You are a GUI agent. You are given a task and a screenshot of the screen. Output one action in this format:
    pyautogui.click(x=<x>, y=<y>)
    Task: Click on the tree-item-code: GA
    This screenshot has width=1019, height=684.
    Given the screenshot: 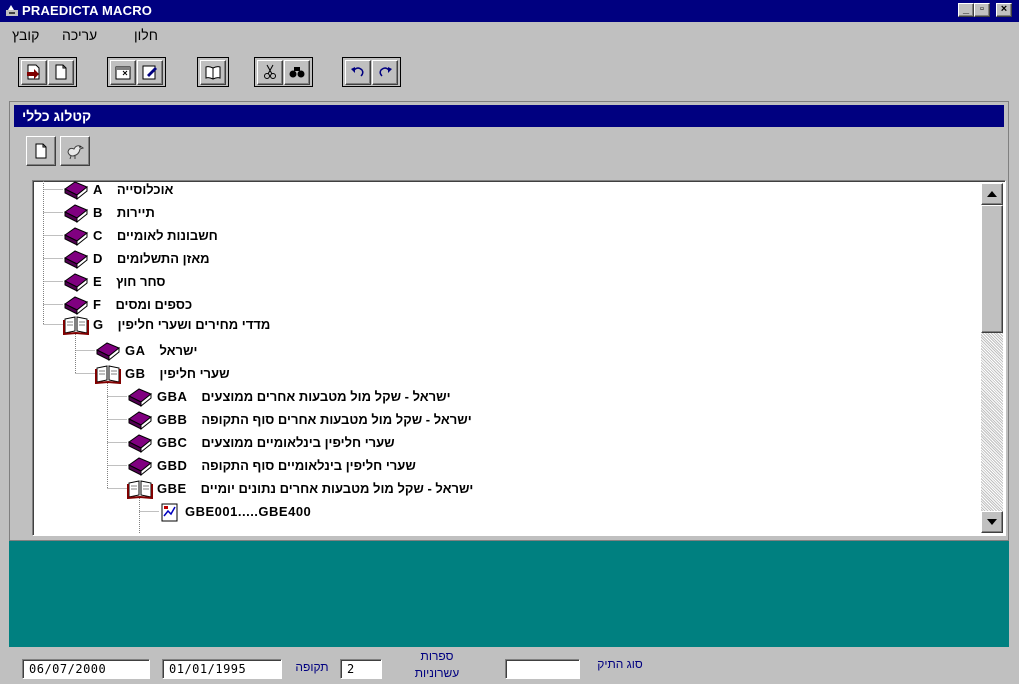 What is the action you would take?
    pyautogui.click(x=135, y=350)
    